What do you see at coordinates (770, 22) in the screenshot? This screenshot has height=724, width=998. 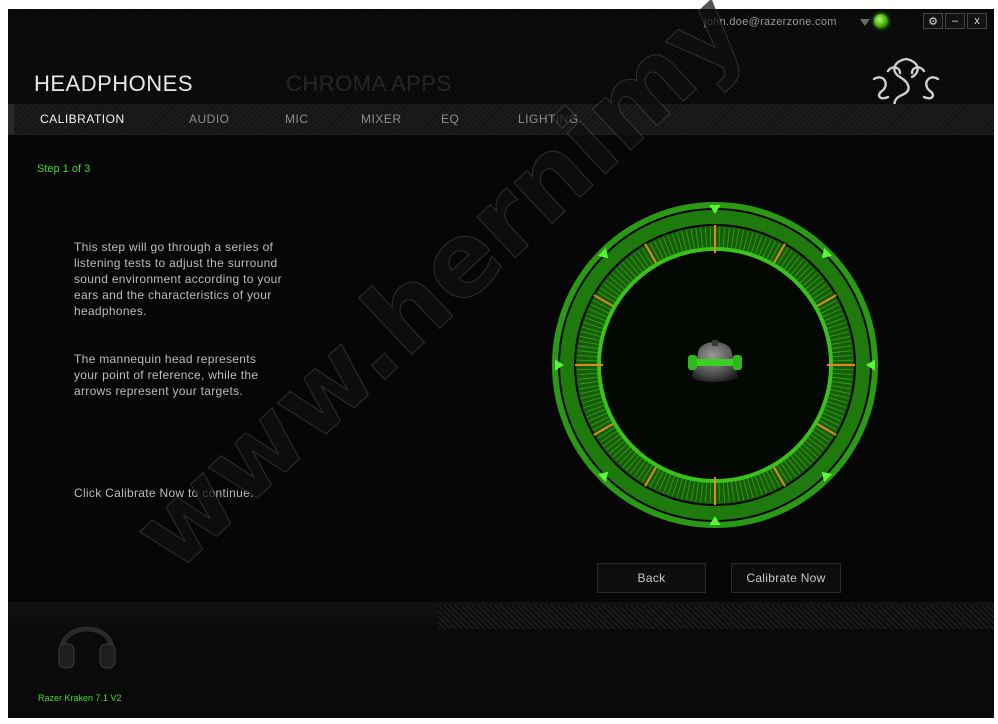 I see `account-email: john.doe@razerzone.com` at bounding box center [770, 22].